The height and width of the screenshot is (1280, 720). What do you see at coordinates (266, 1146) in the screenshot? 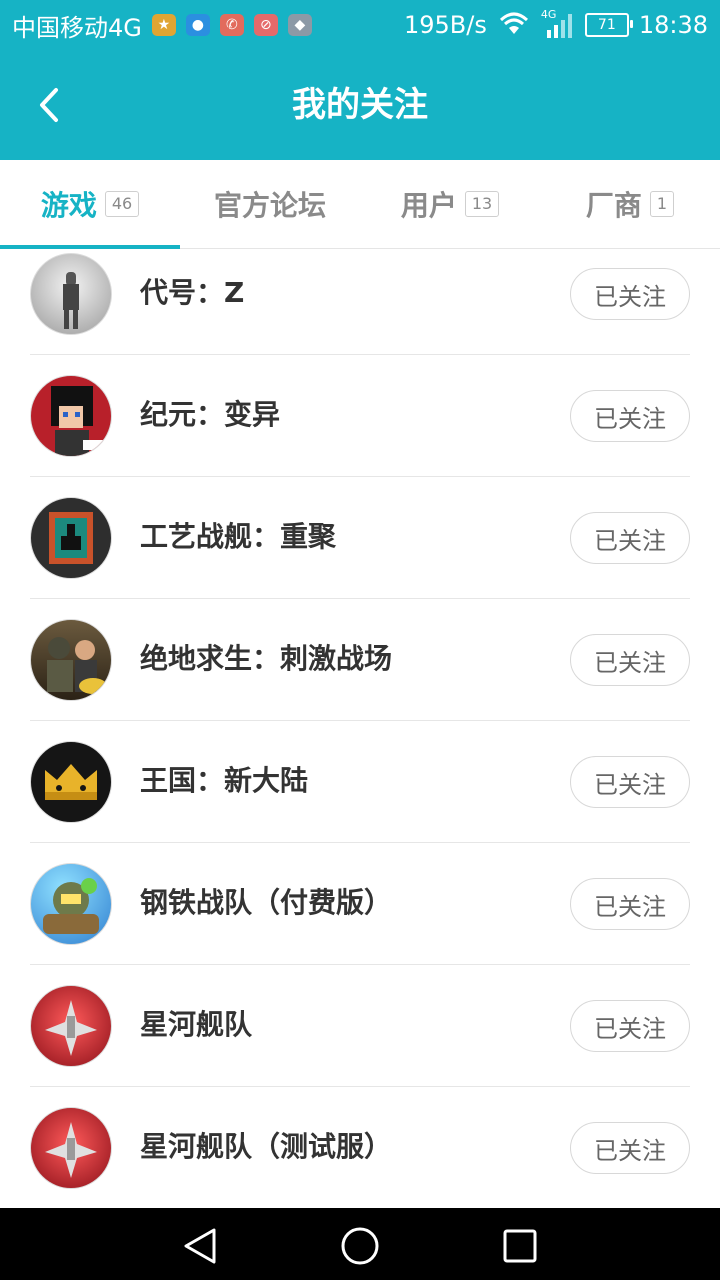
I see `game-name: 星河舰队（测试服）` at bounding box center [266, 1146].